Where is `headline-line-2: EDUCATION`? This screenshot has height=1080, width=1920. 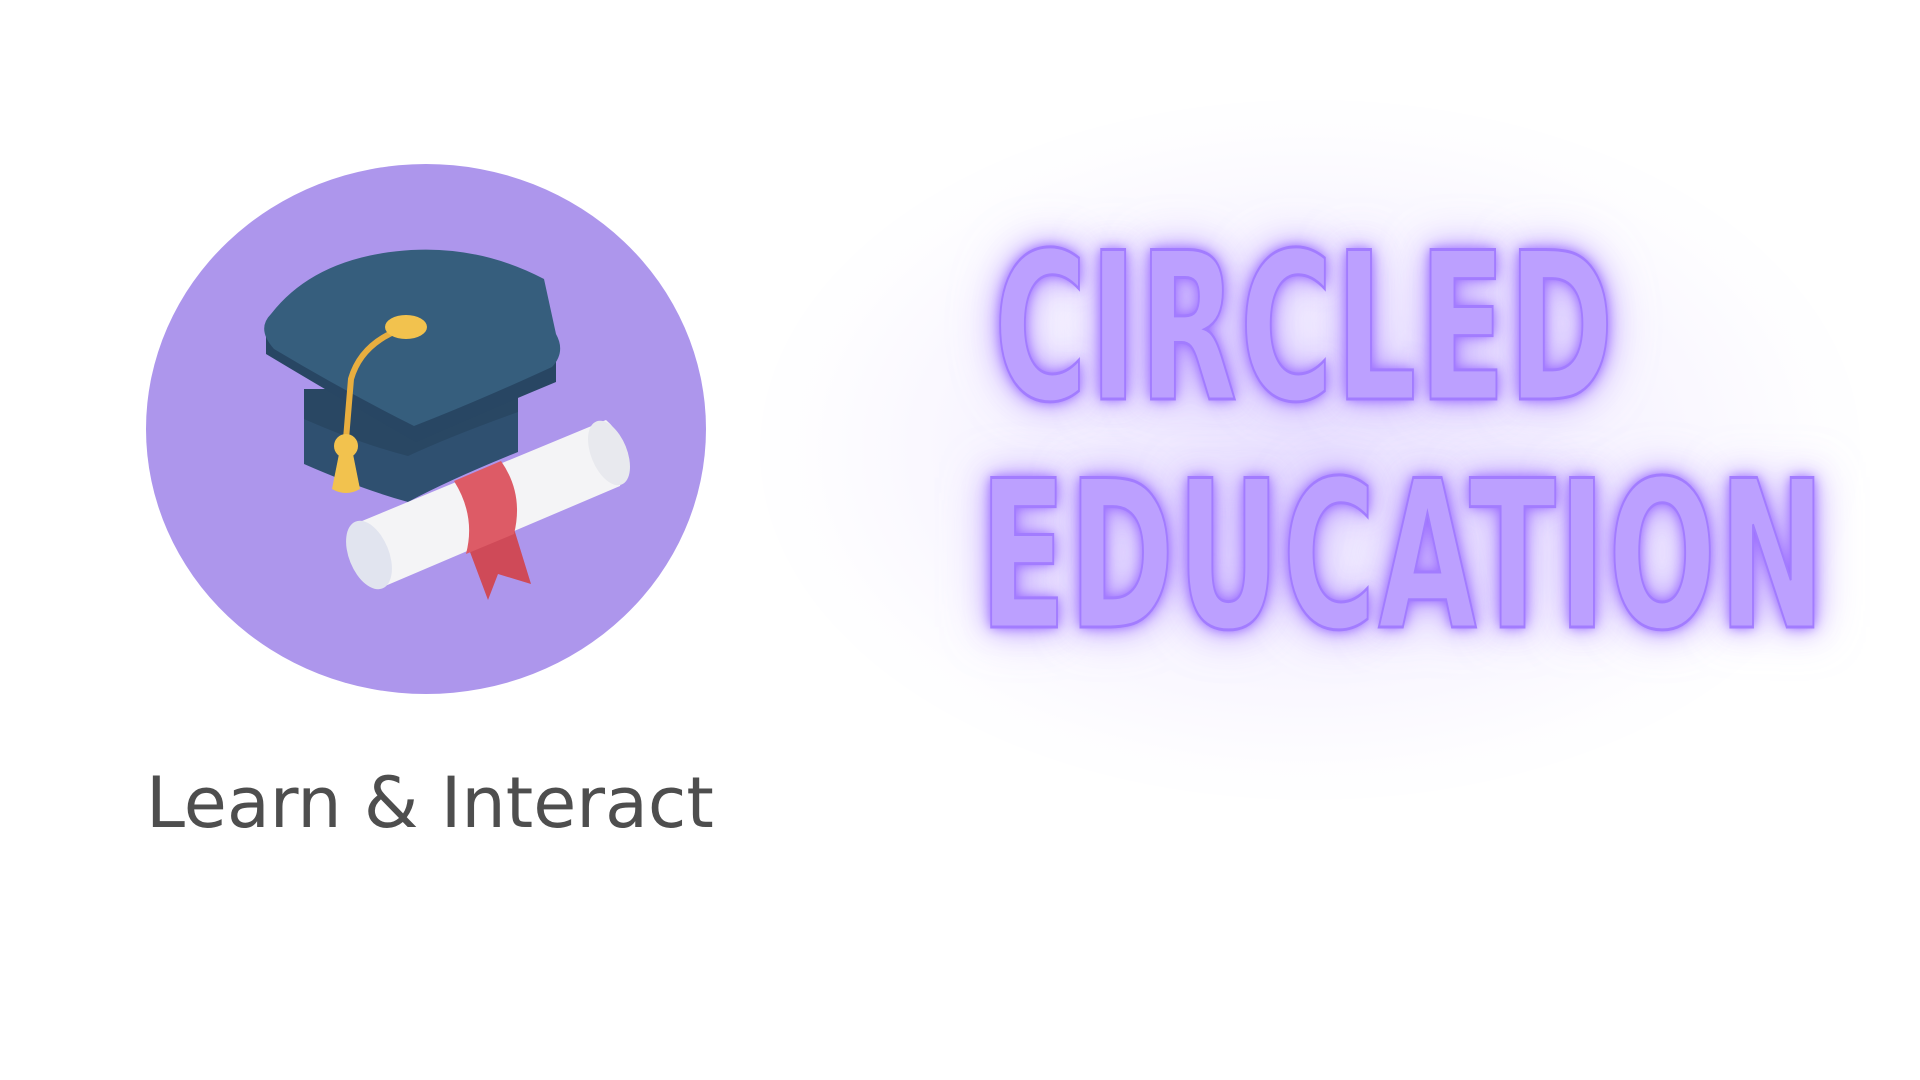 headline-line-2: EDUCATION is located at coordinates (1403, 557).